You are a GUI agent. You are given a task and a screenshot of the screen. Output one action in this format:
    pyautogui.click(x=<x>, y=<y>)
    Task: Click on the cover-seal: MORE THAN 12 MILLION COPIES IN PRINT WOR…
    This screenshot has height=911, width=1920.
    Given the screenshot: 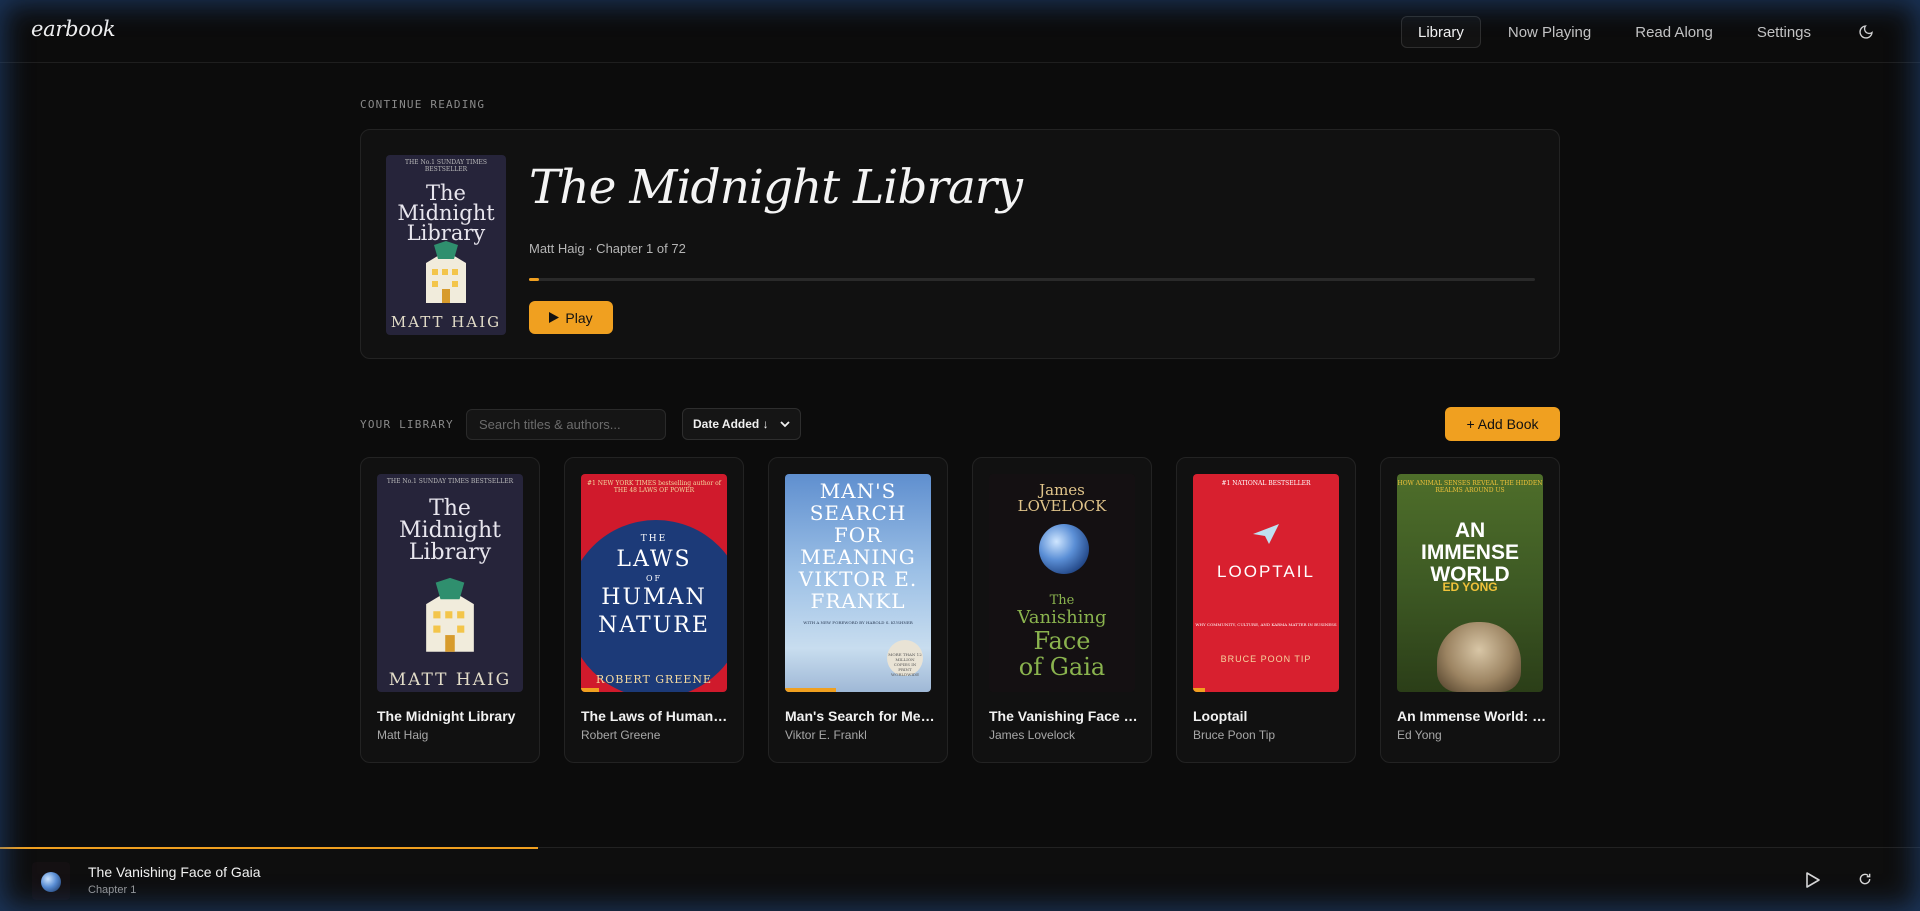 What is the action you would take?
    pyautogui.click(x=905, y=658)
    